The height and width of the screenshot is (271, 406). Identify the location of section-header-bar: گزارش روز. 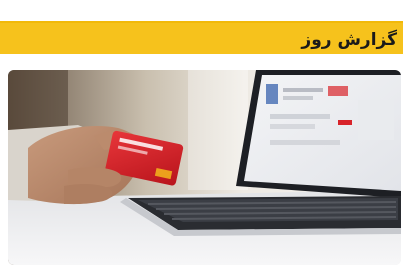
(201, 37).